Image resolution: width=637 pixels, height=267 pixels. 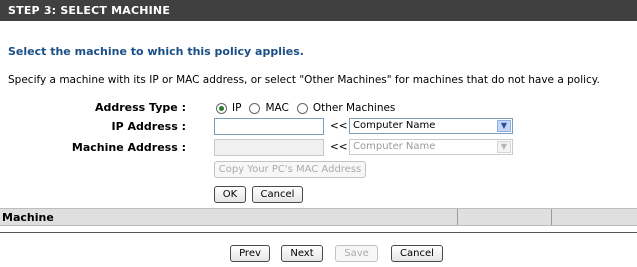 I want to click on address-type-radio-group: IP MAC Other Machines, so click(x=309, y=108).